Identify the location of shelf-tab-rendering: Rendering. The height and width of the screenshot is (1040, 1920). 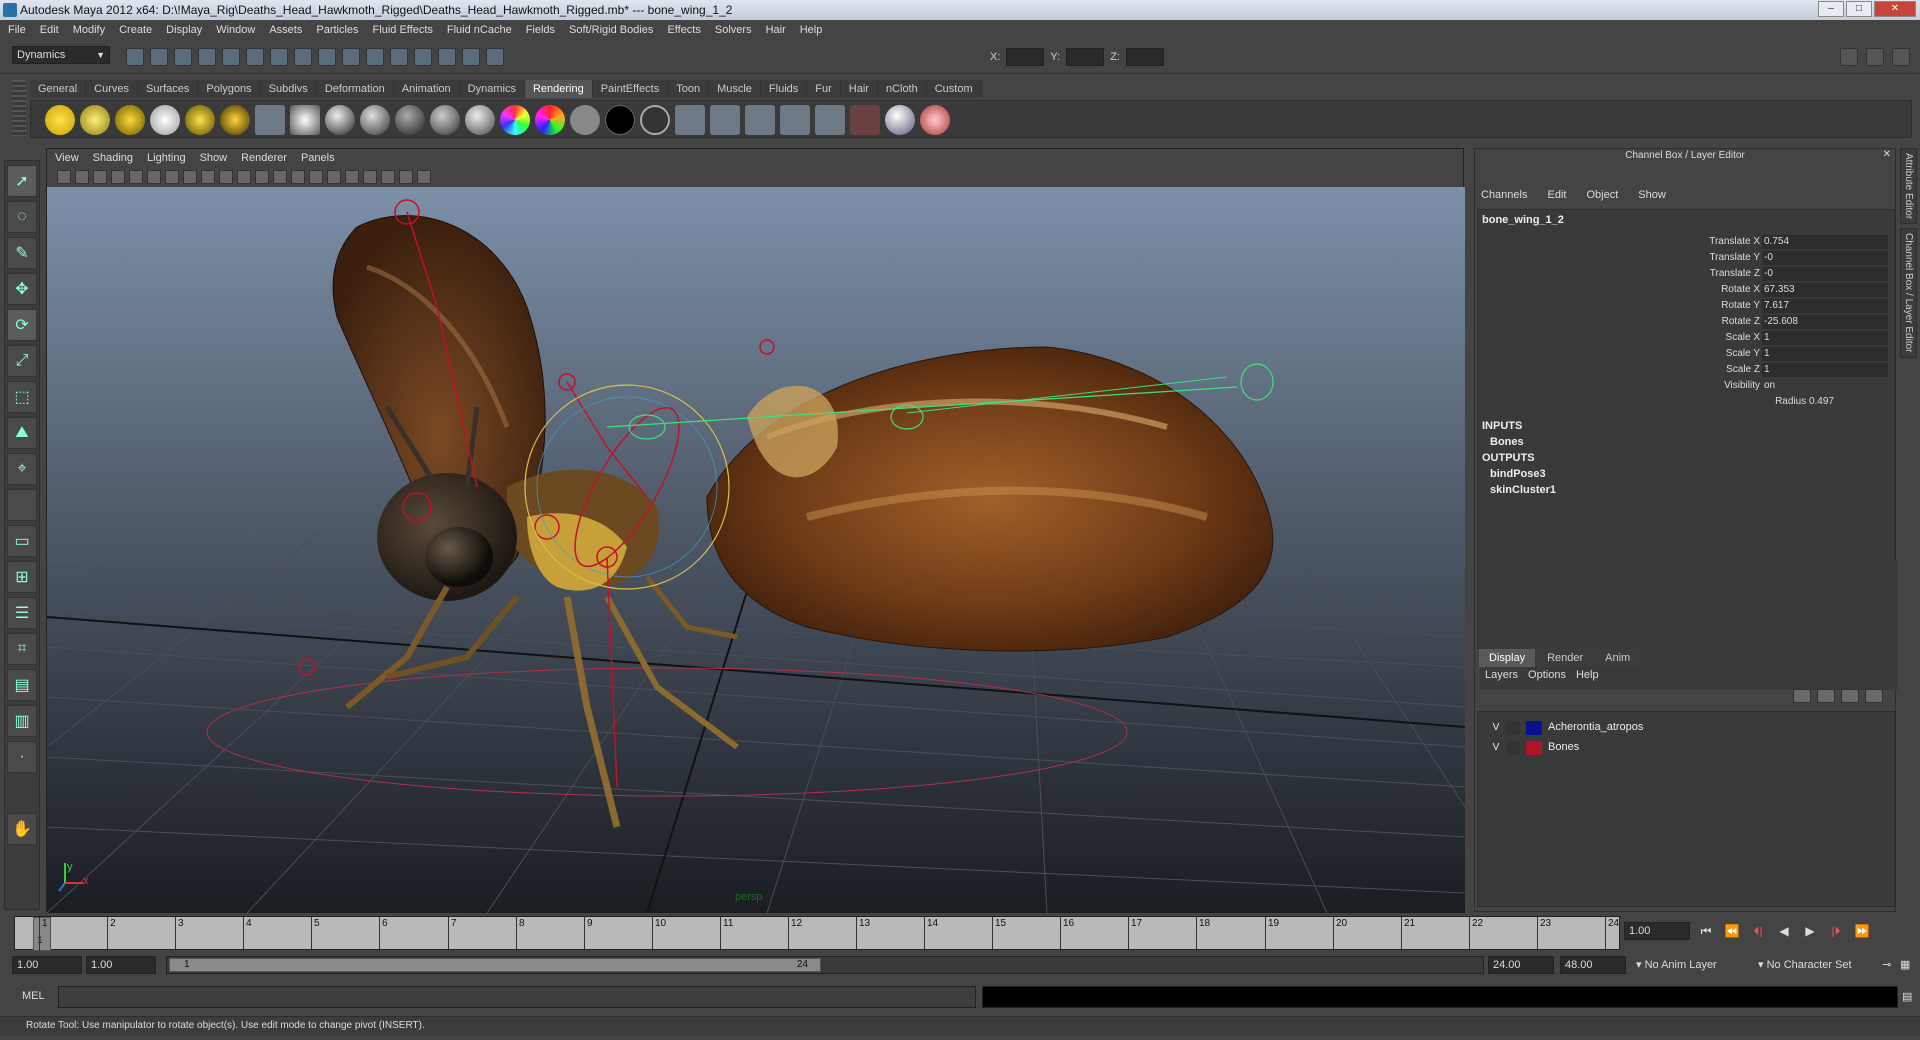
(558, 89).